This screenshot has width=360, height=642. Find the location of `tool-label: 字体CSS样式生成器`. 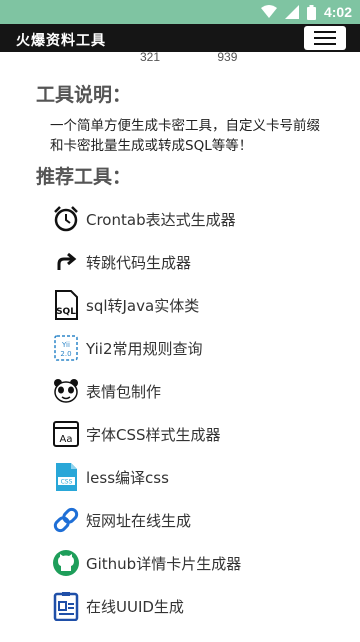

tool-label: 字体CSS样式生成器 is located at coordinates (153, 434).